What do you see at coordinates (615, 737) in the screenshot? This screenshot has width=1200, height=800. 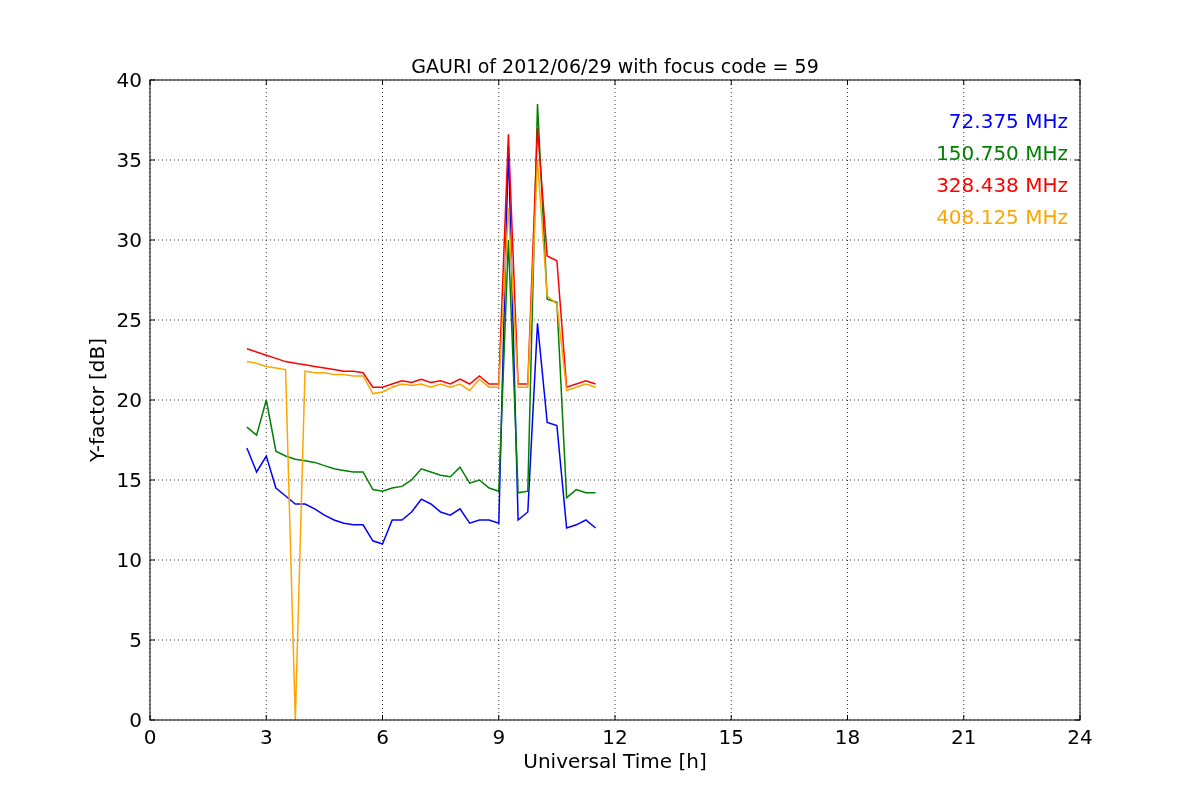 I see `x-tick-label: 12` at bounding box center [615, 737].